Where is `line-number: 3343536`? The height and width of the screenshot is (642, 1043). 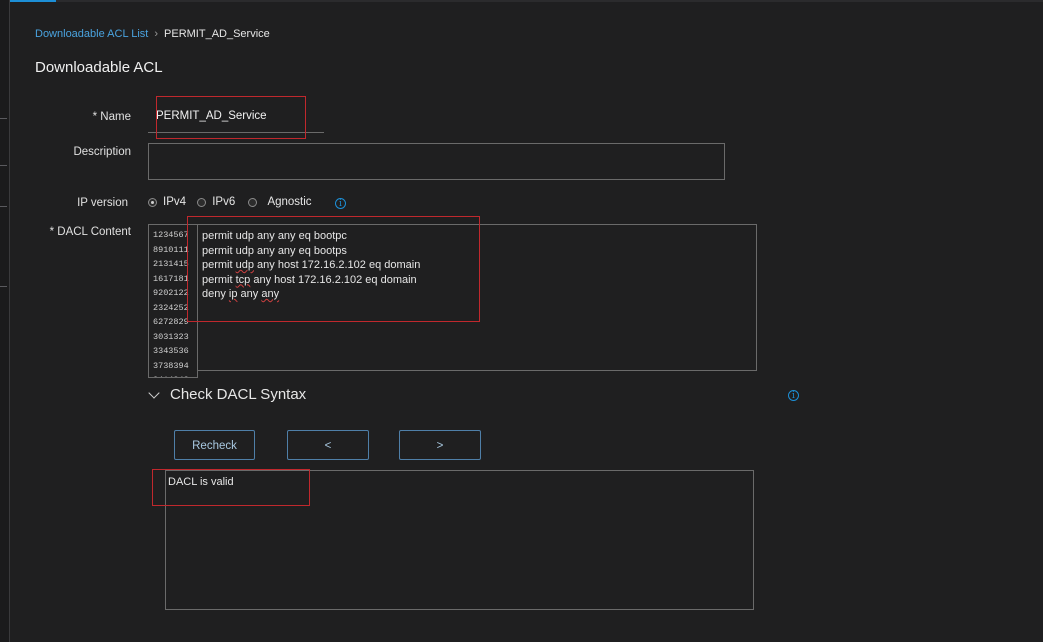 line-number: 3343536 is located at coordinates (171, 351).